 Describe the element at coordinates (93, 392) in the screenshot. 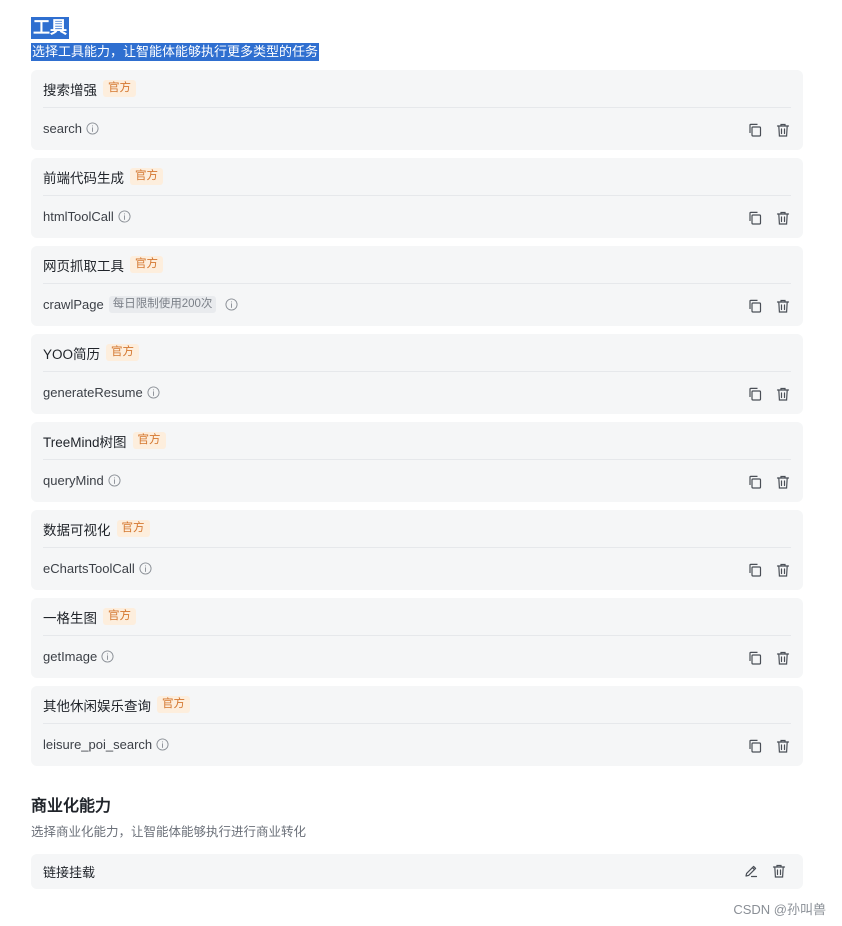

I see `function-name: generateResume` at that location.